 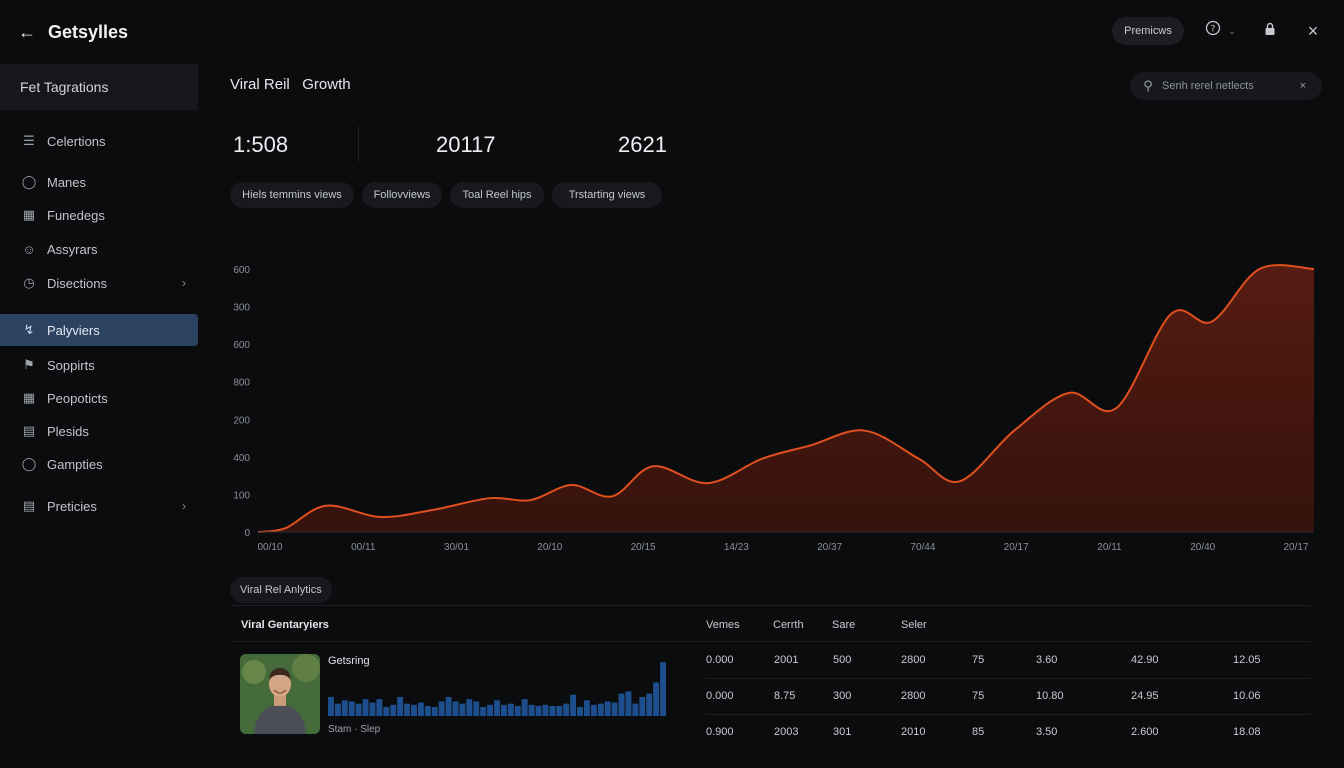 I want to click on table-cell: 3.60, so click(x=1047, y=660).